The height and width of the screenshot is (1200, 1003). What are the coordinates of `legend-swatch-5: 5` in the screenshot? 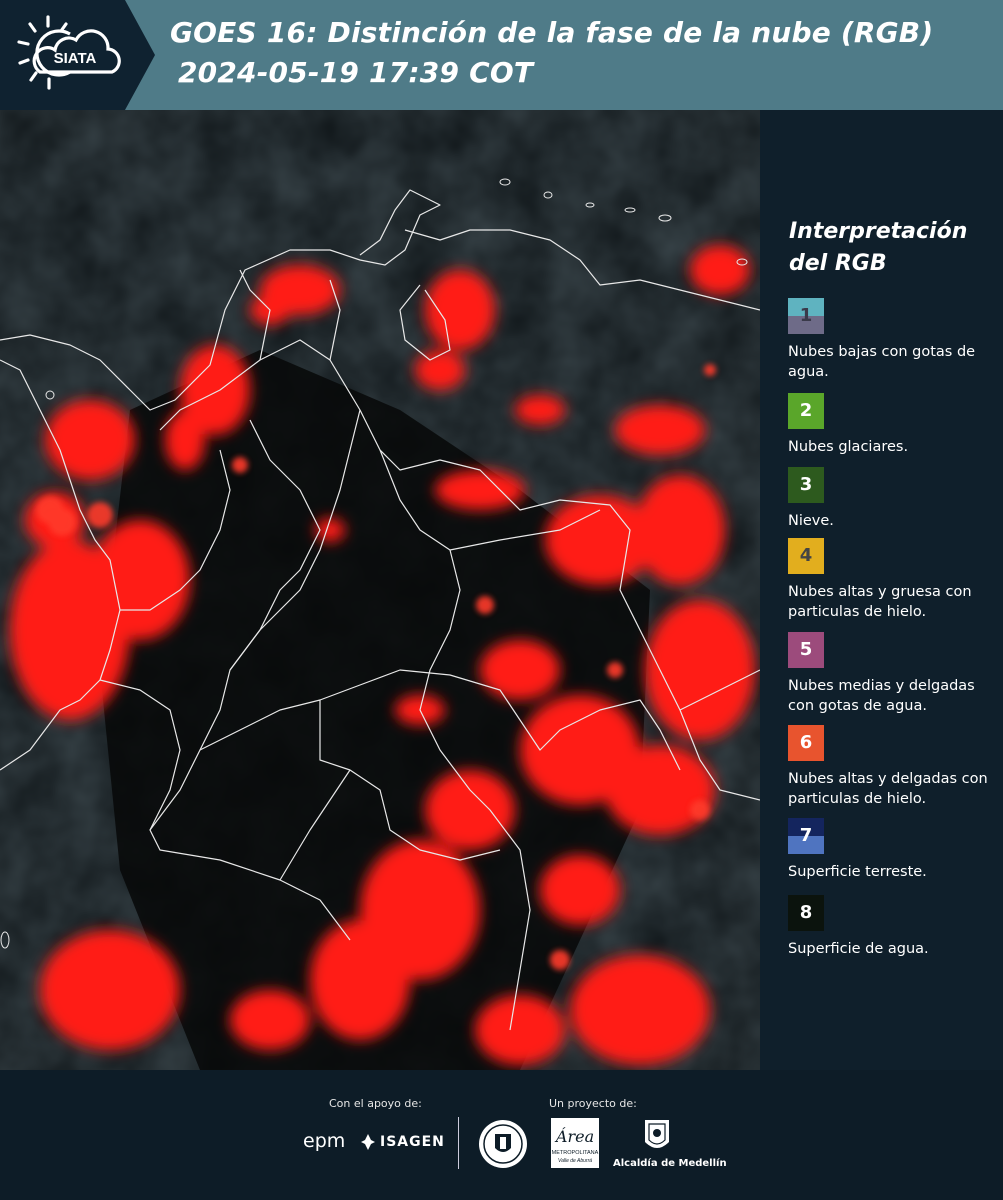 It's located at (806, 650).